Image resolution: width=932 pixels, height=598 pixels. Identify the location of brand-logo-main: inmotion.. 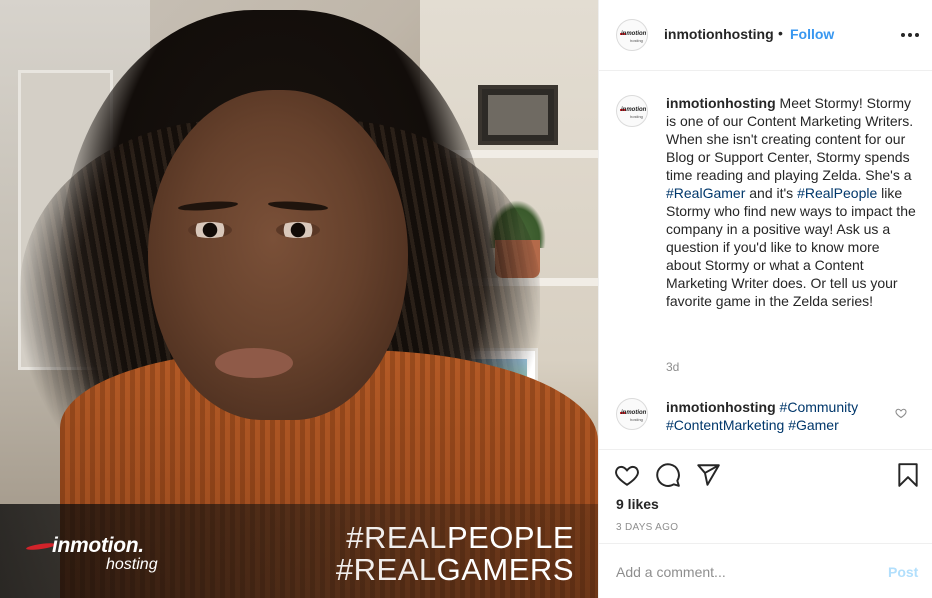
(98, 545).